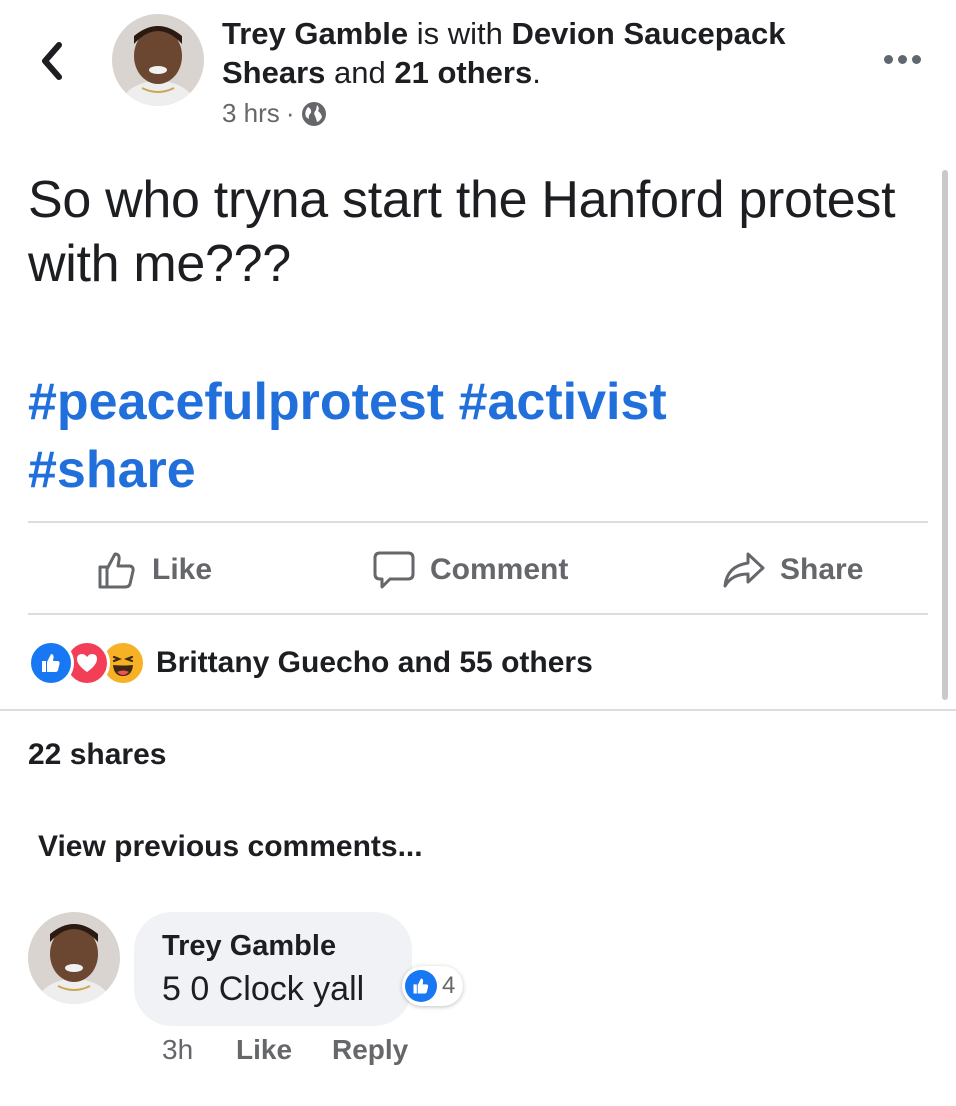 This screenshot has width=956, height=1106. I want to click on chevron-left-icon, so click(52, 61).